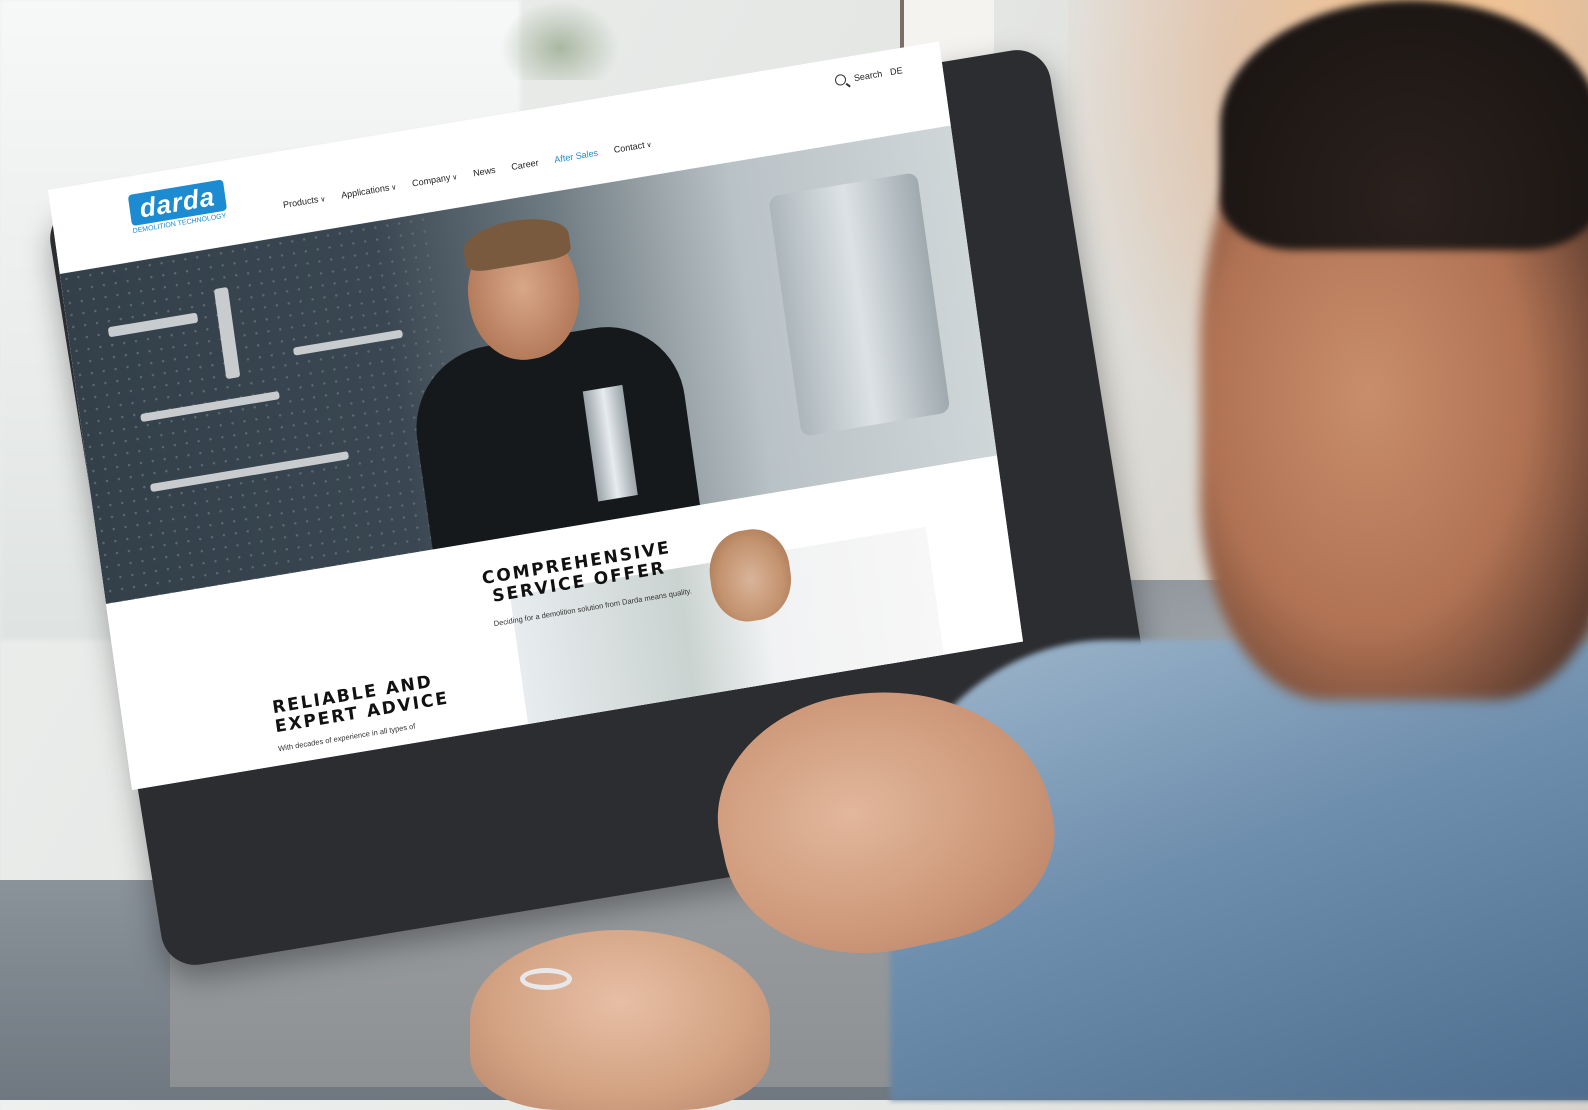  What do you see at coordinates (300, 202) in the screenshot?
I see `nav-item-label: Products` at bounding box center [300, 202].